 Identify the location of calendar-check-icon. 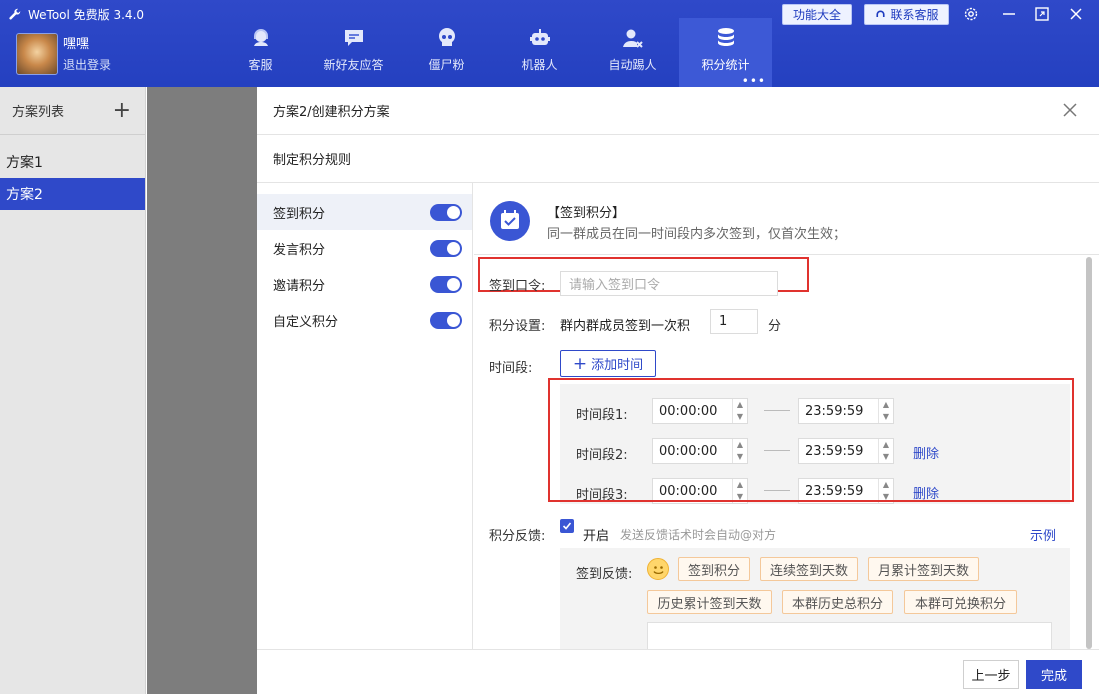
(510, 221).